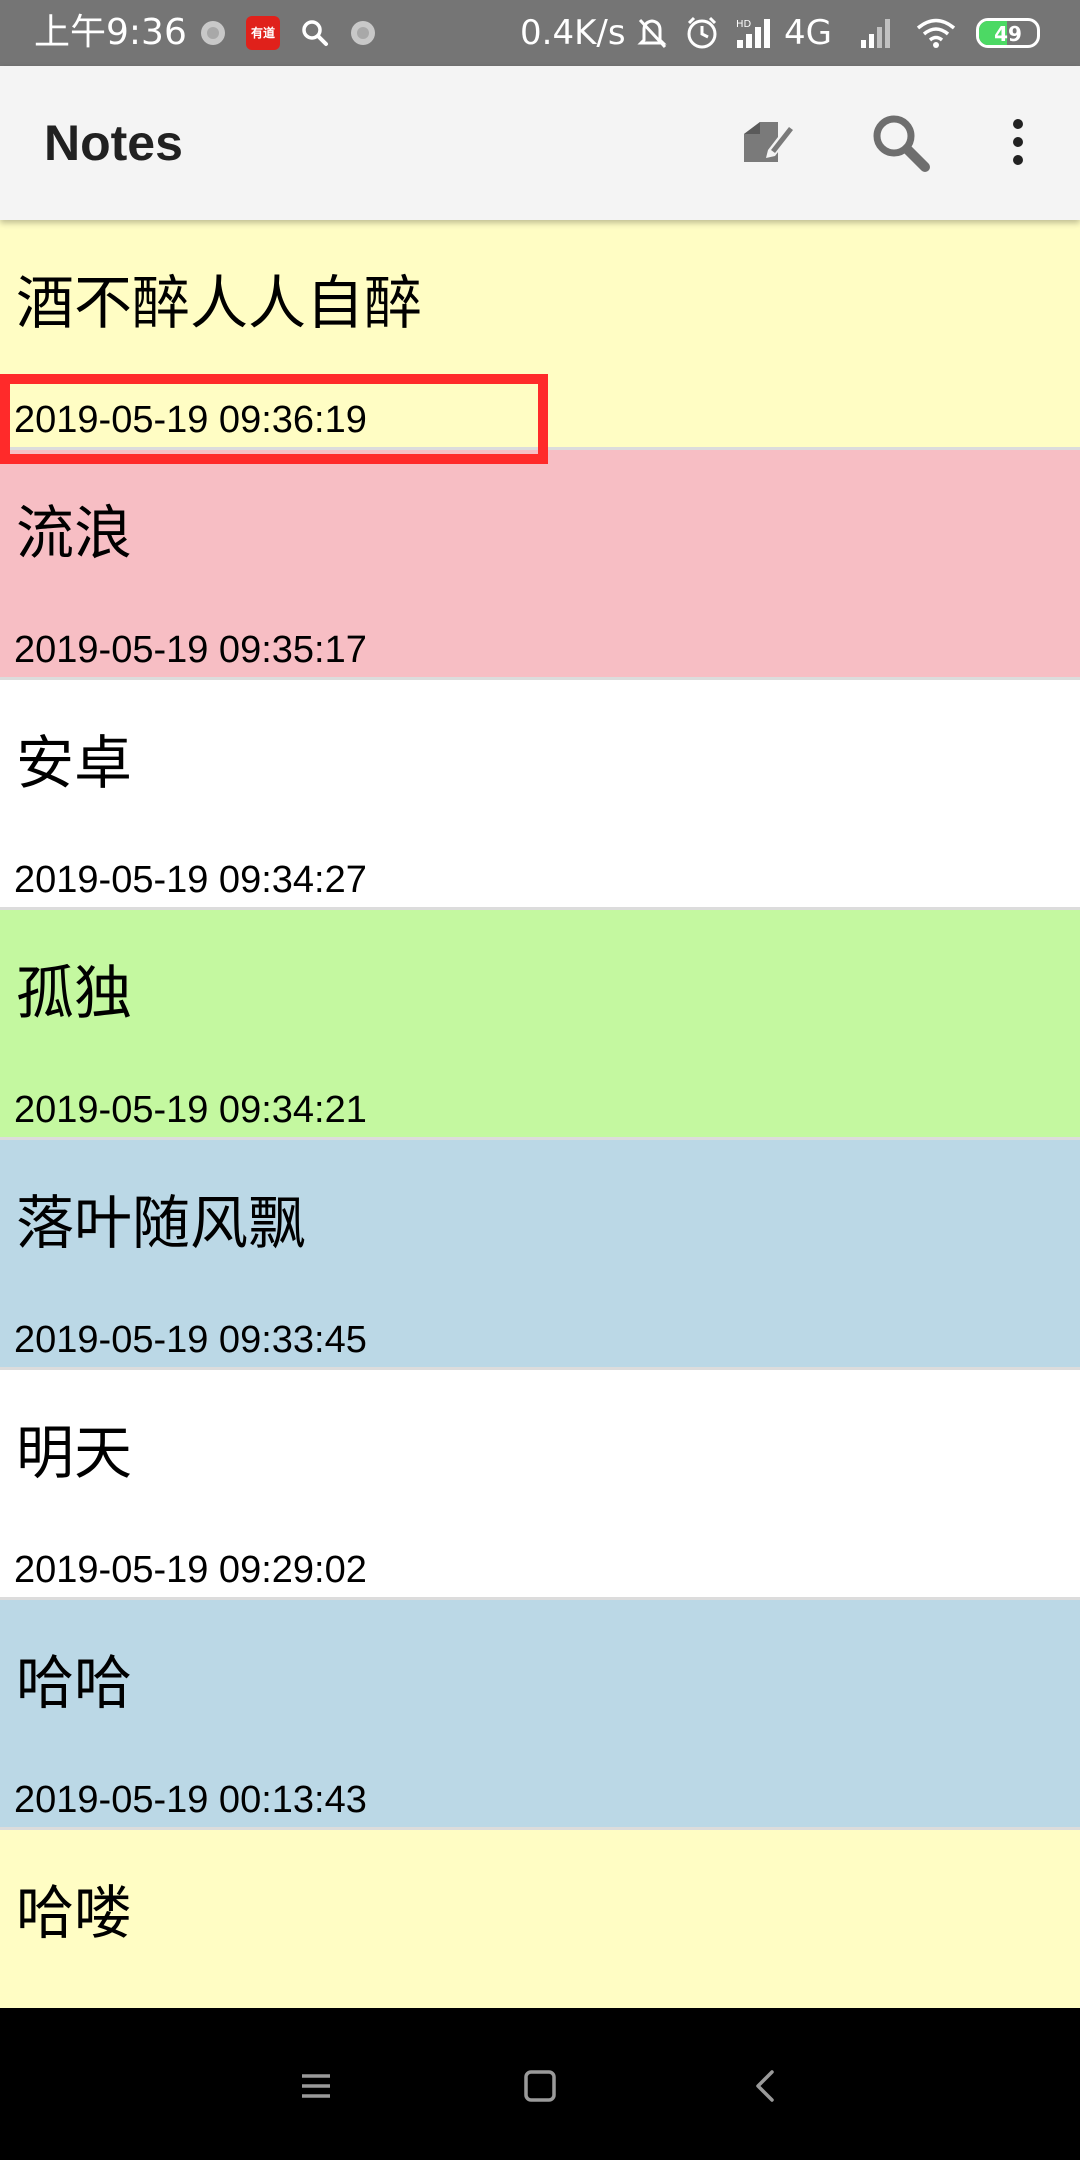 The image size is (1080, 2160). I want to click on more-options-button, so click(1018, 144).